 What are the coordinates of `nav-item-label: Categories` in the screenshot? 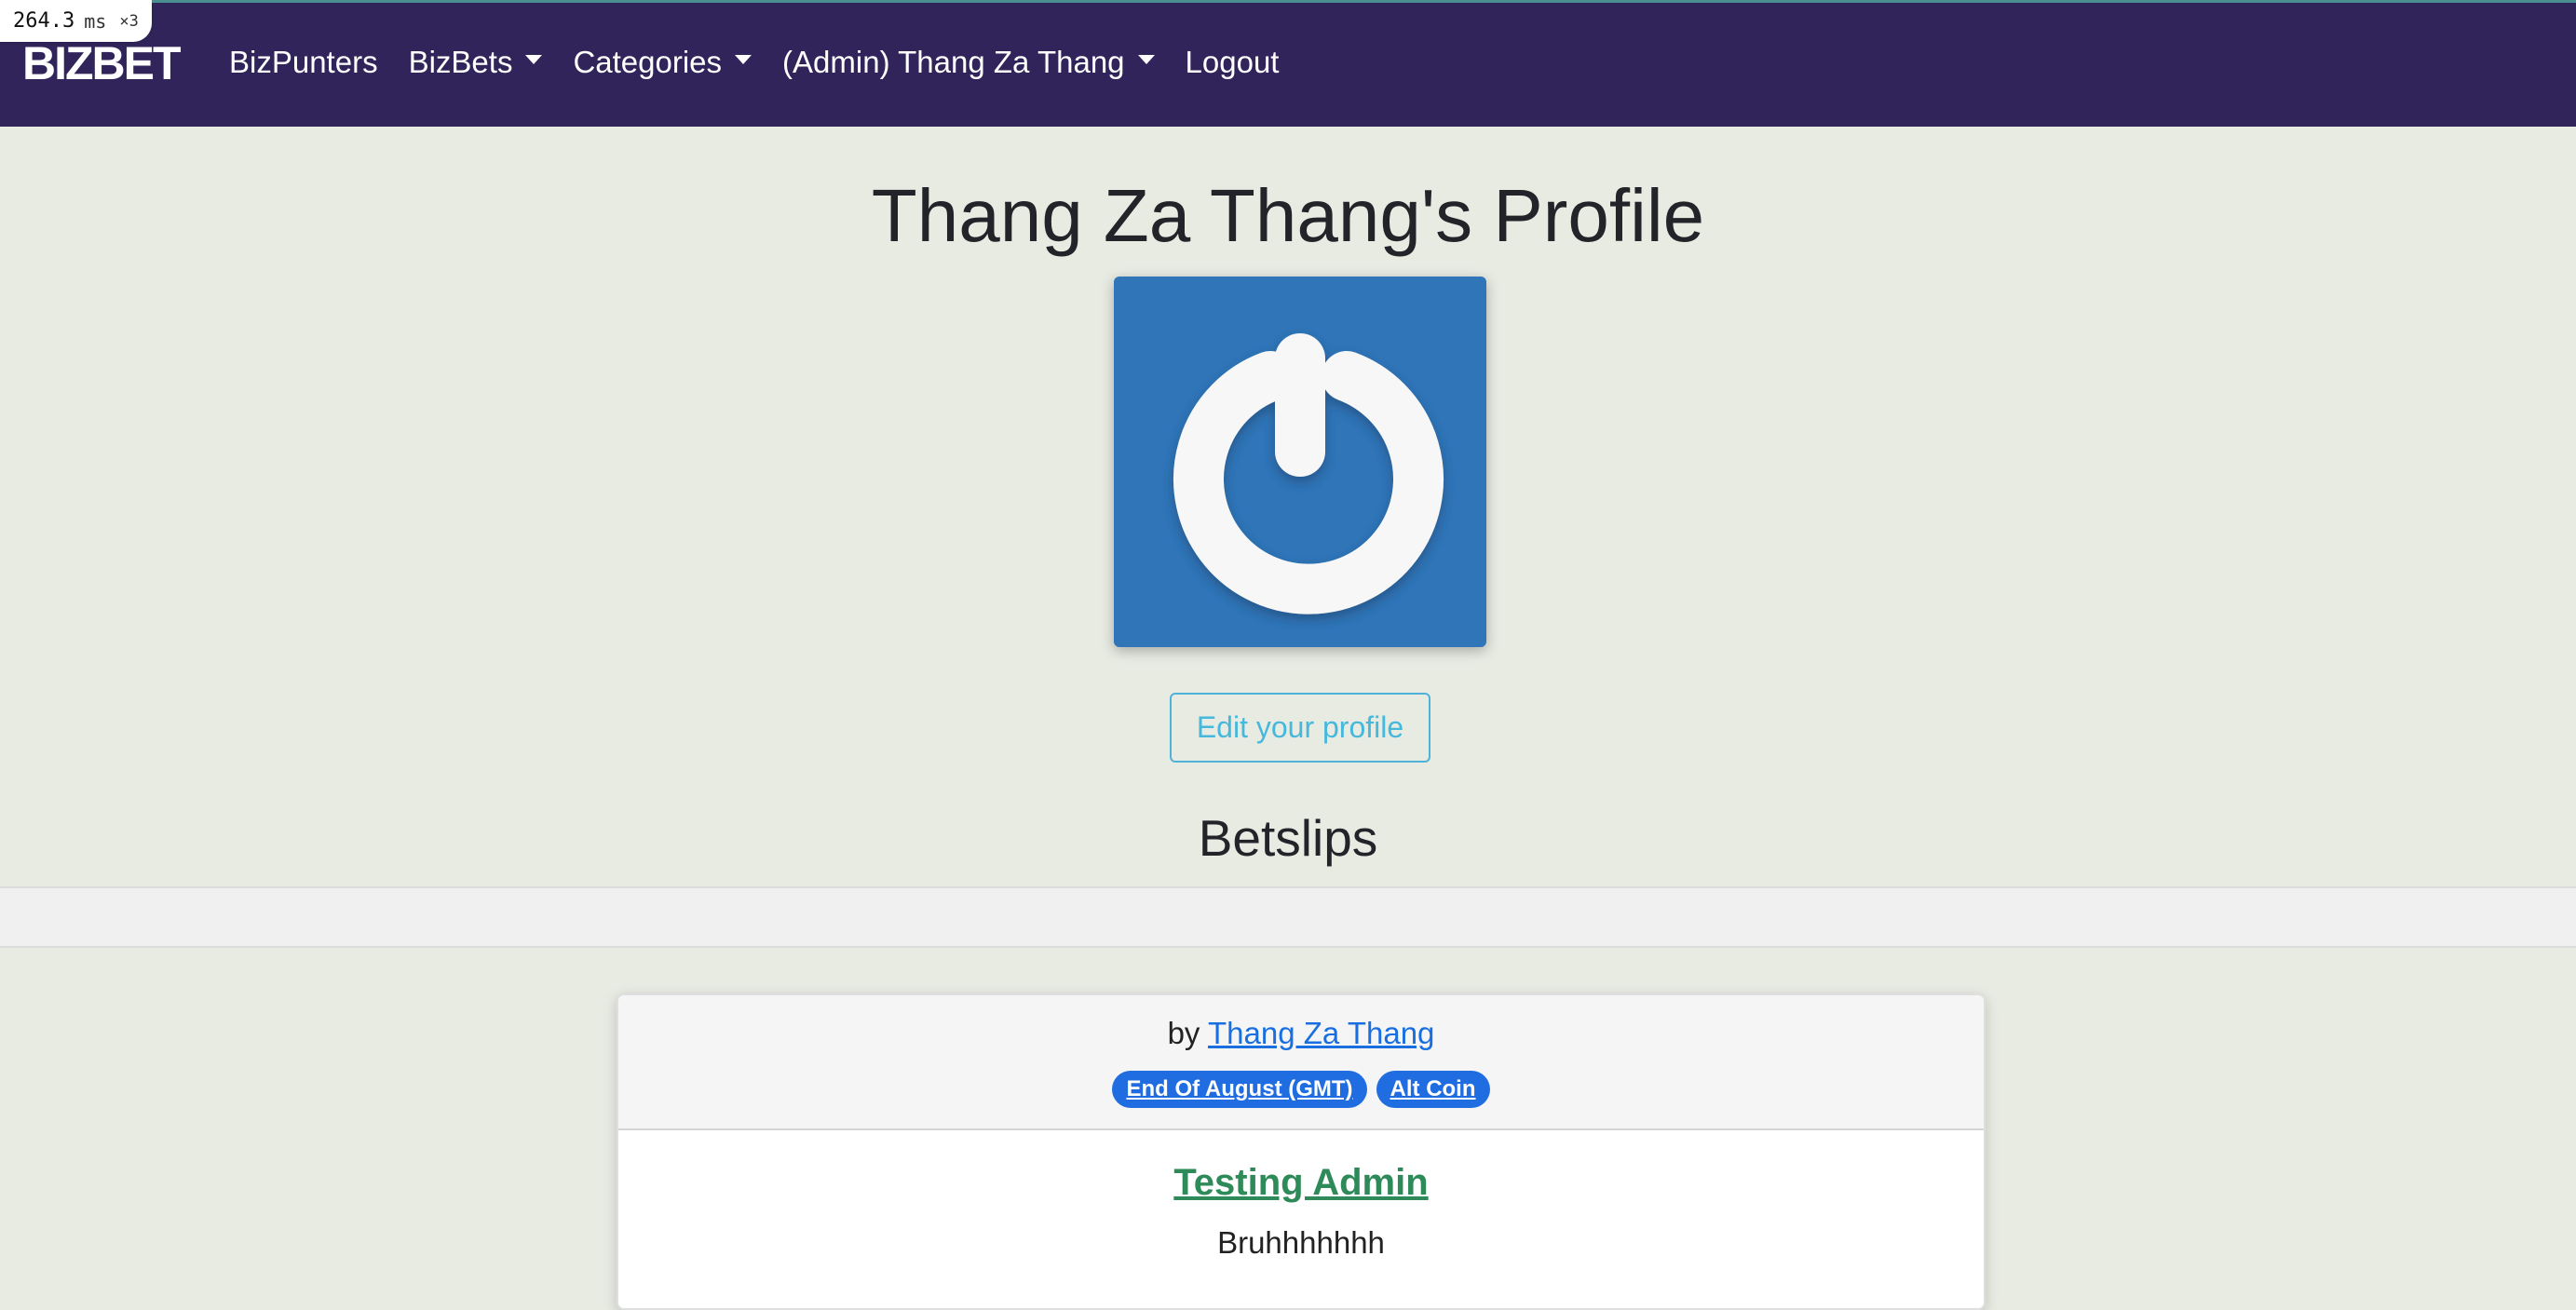 It's located at (648, 62).